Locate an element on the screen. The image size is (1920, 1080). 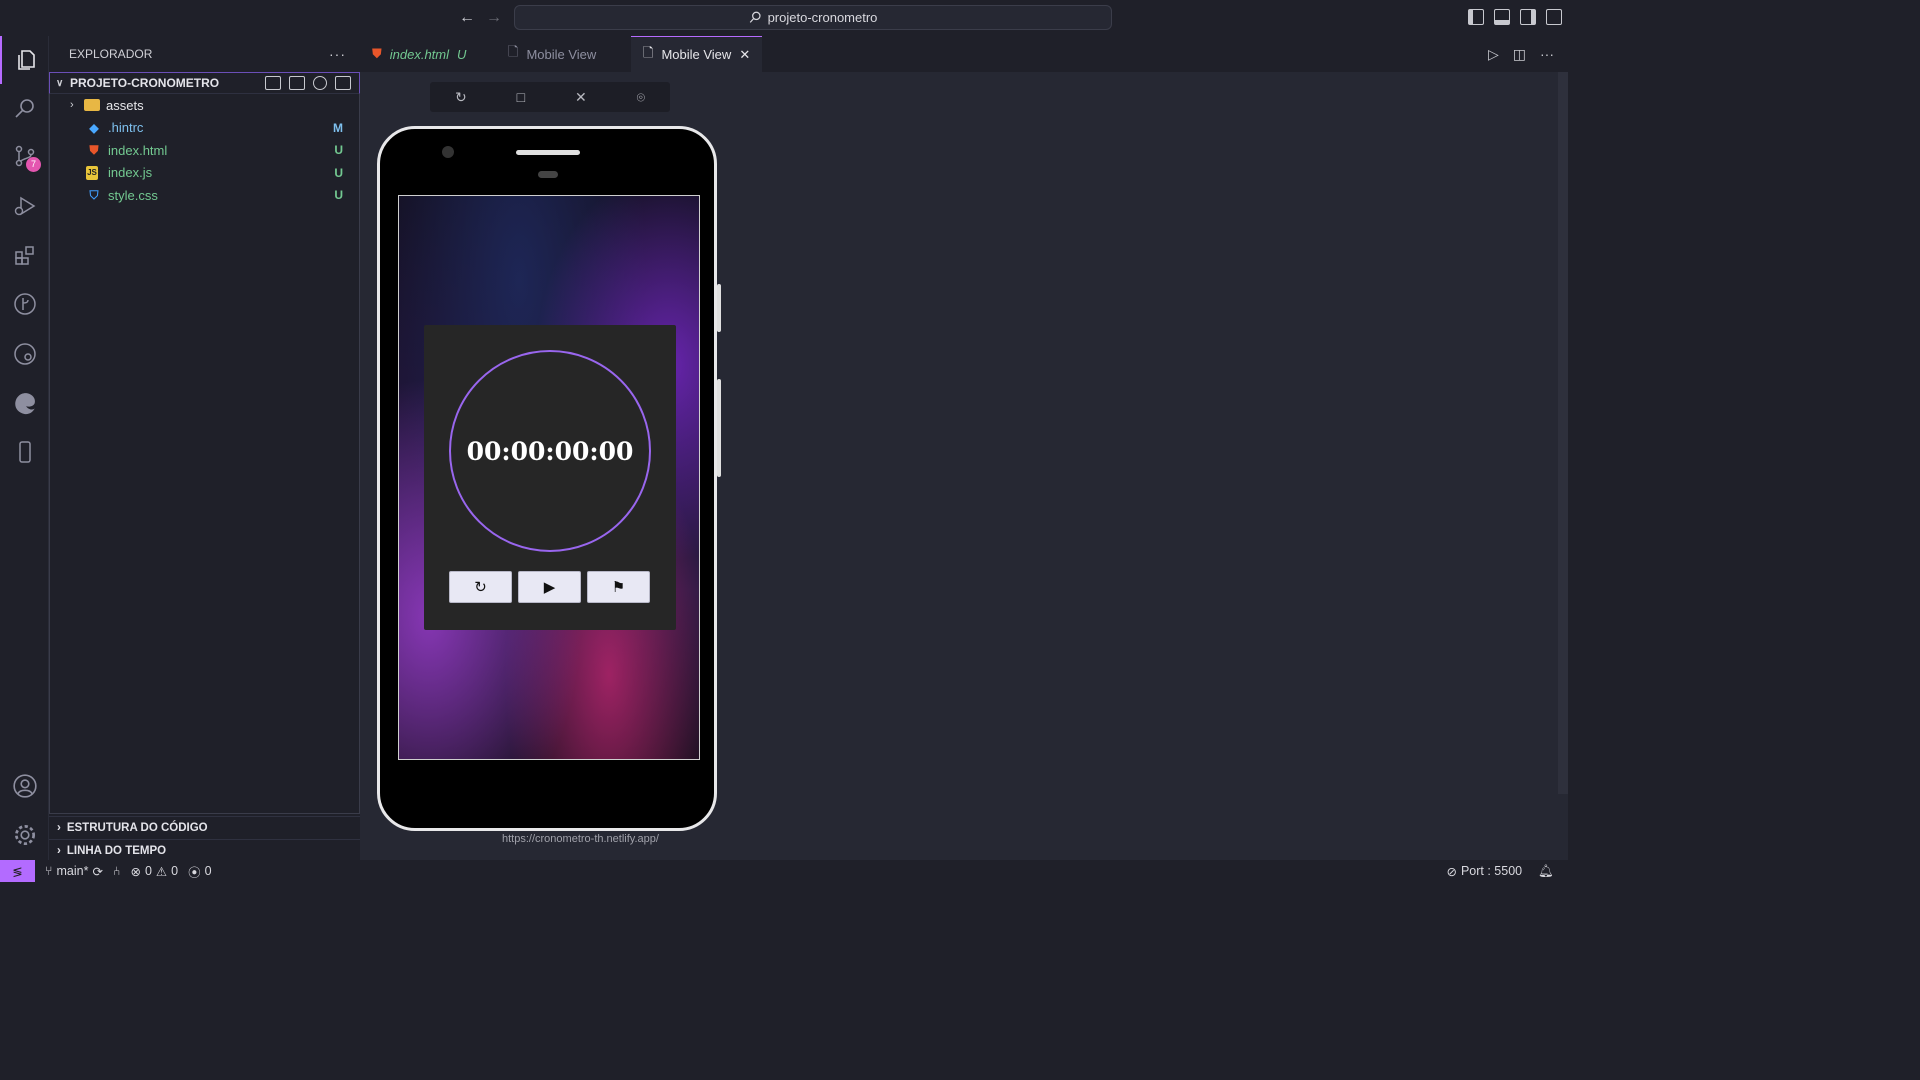
phone-screen: 00:00:00:00 ↻ ▶ ⚑ is located at coordinates (549, 477).